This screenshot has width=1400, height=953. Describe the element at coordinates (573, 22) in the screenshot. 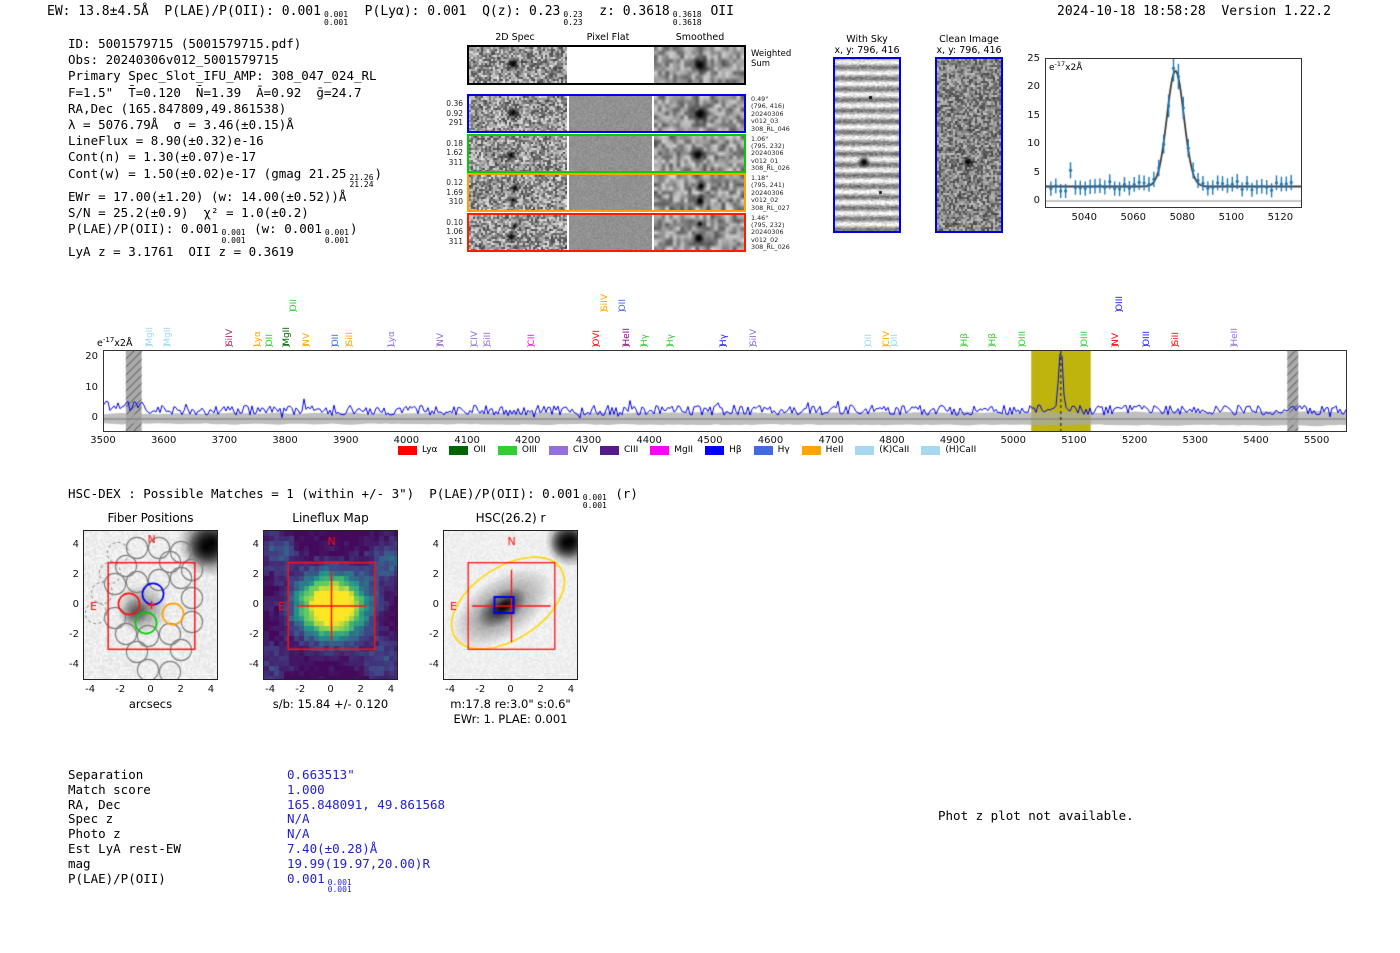

I see `stack-bottom: 0.23` at that location.